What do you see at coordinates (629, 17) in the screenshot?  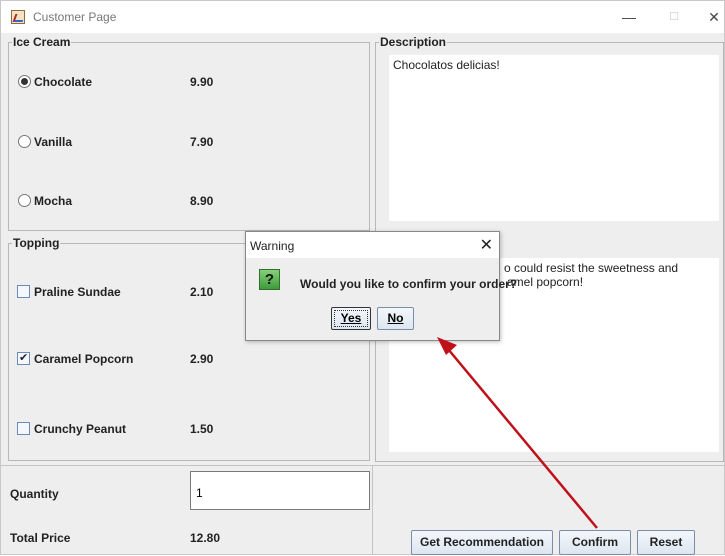 I see `minimize-button: —` at bounding box center [629, 17].